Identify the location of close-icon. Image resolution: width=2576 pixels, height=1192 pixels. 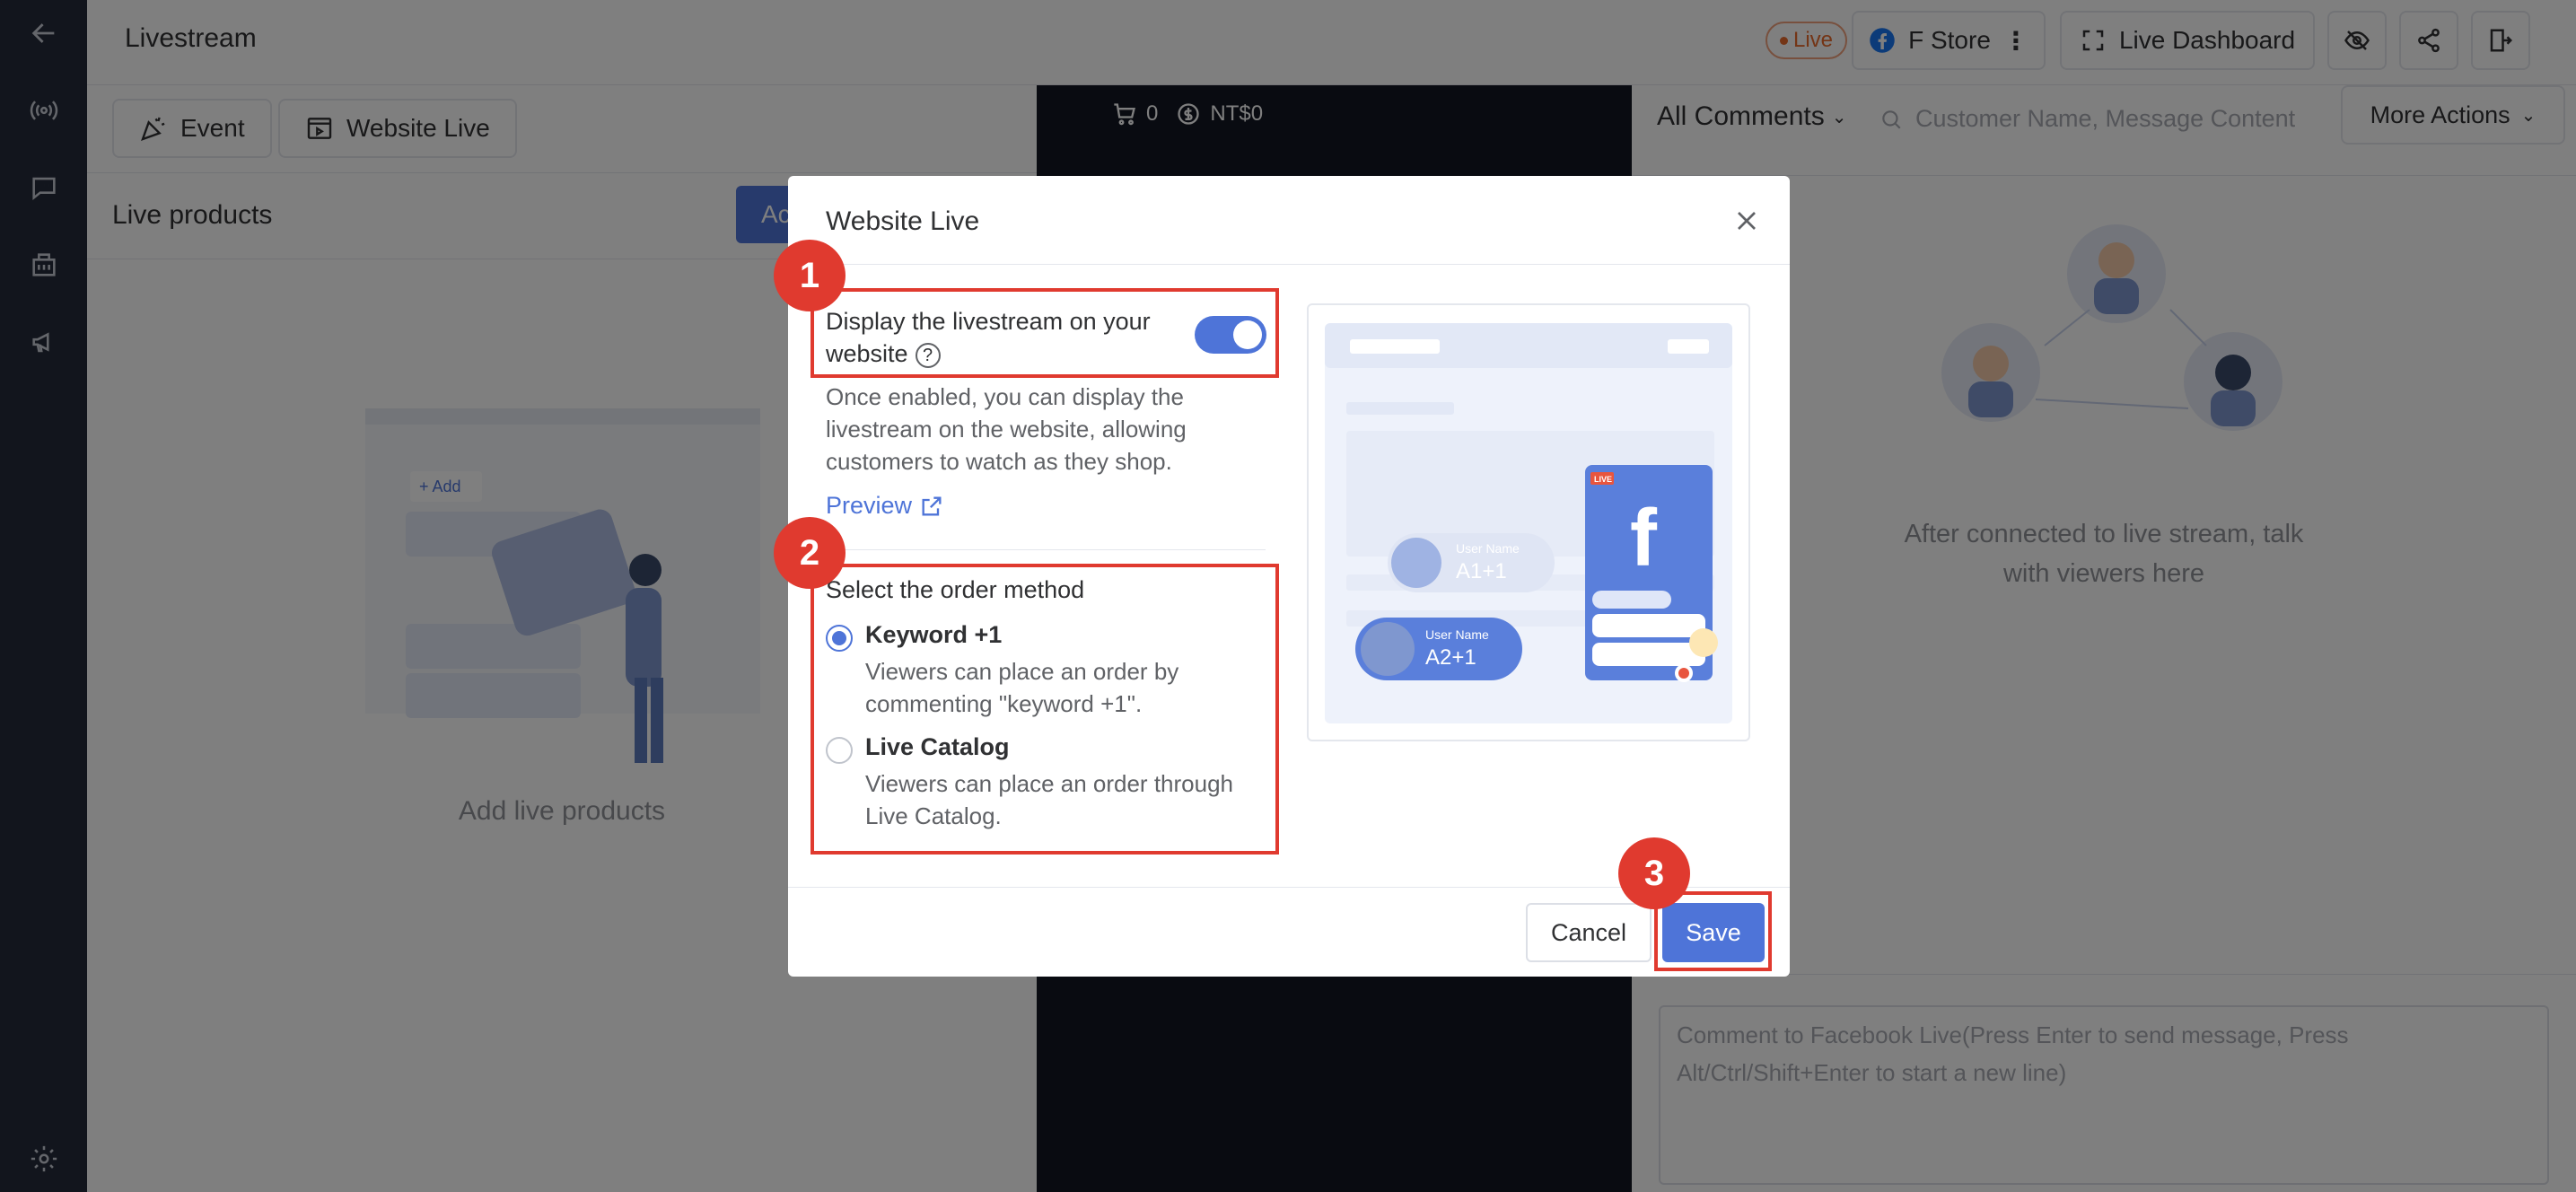
(1746, 221).